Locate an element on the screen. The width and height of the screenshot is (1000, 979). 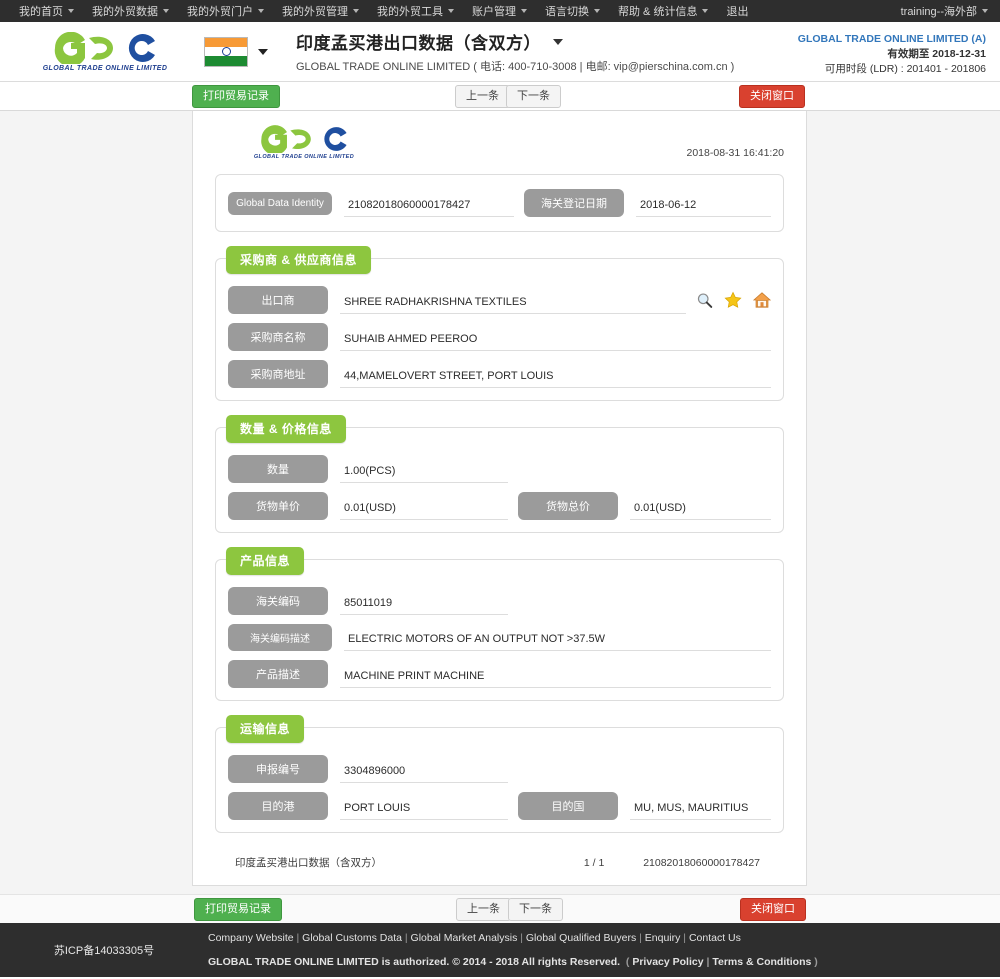
footer-link-0: Company Website is located at coordinates (251, 938).